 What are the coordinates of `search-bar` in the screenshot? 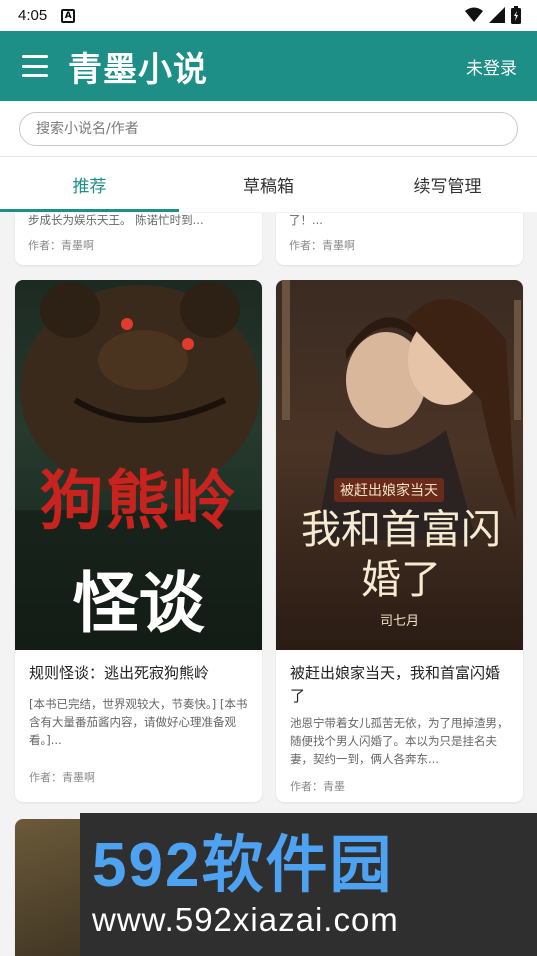 It's located at (268, 128).